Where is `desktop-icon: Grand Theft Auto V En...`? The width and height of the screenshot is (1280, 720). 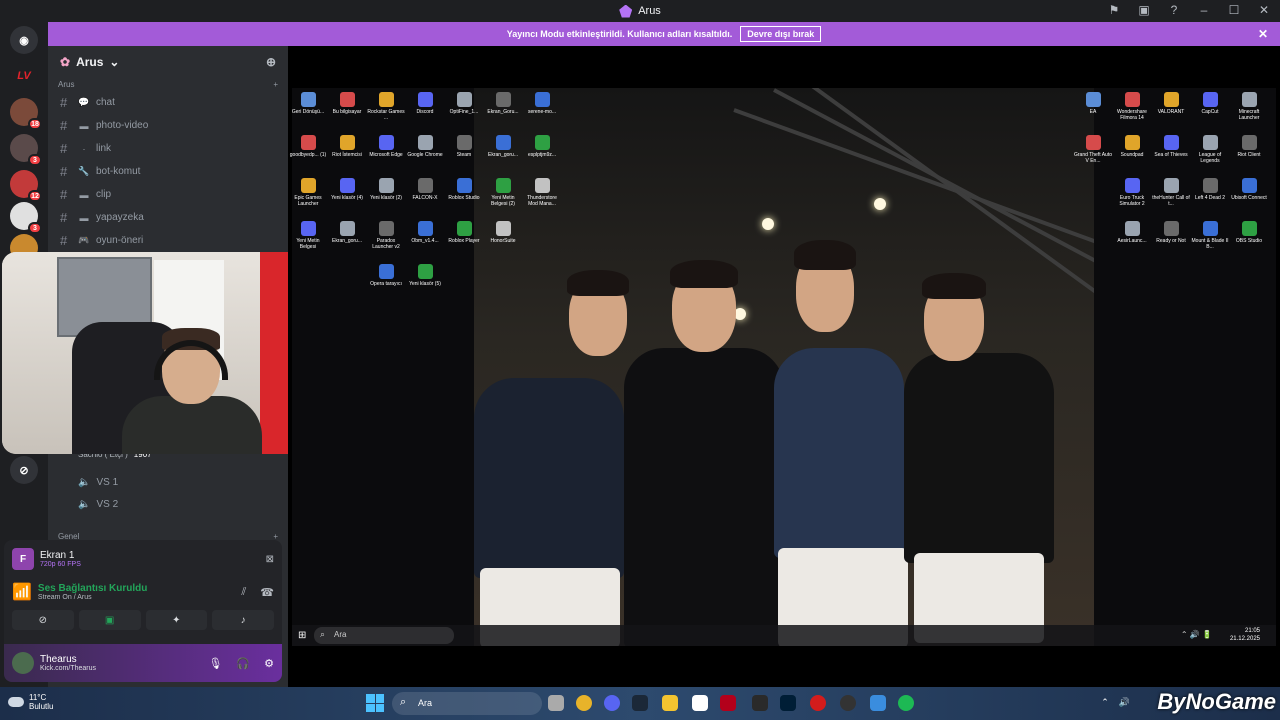
desktop-icon: Grand Theft Auto V En... is located at coordinates (1093, 149).